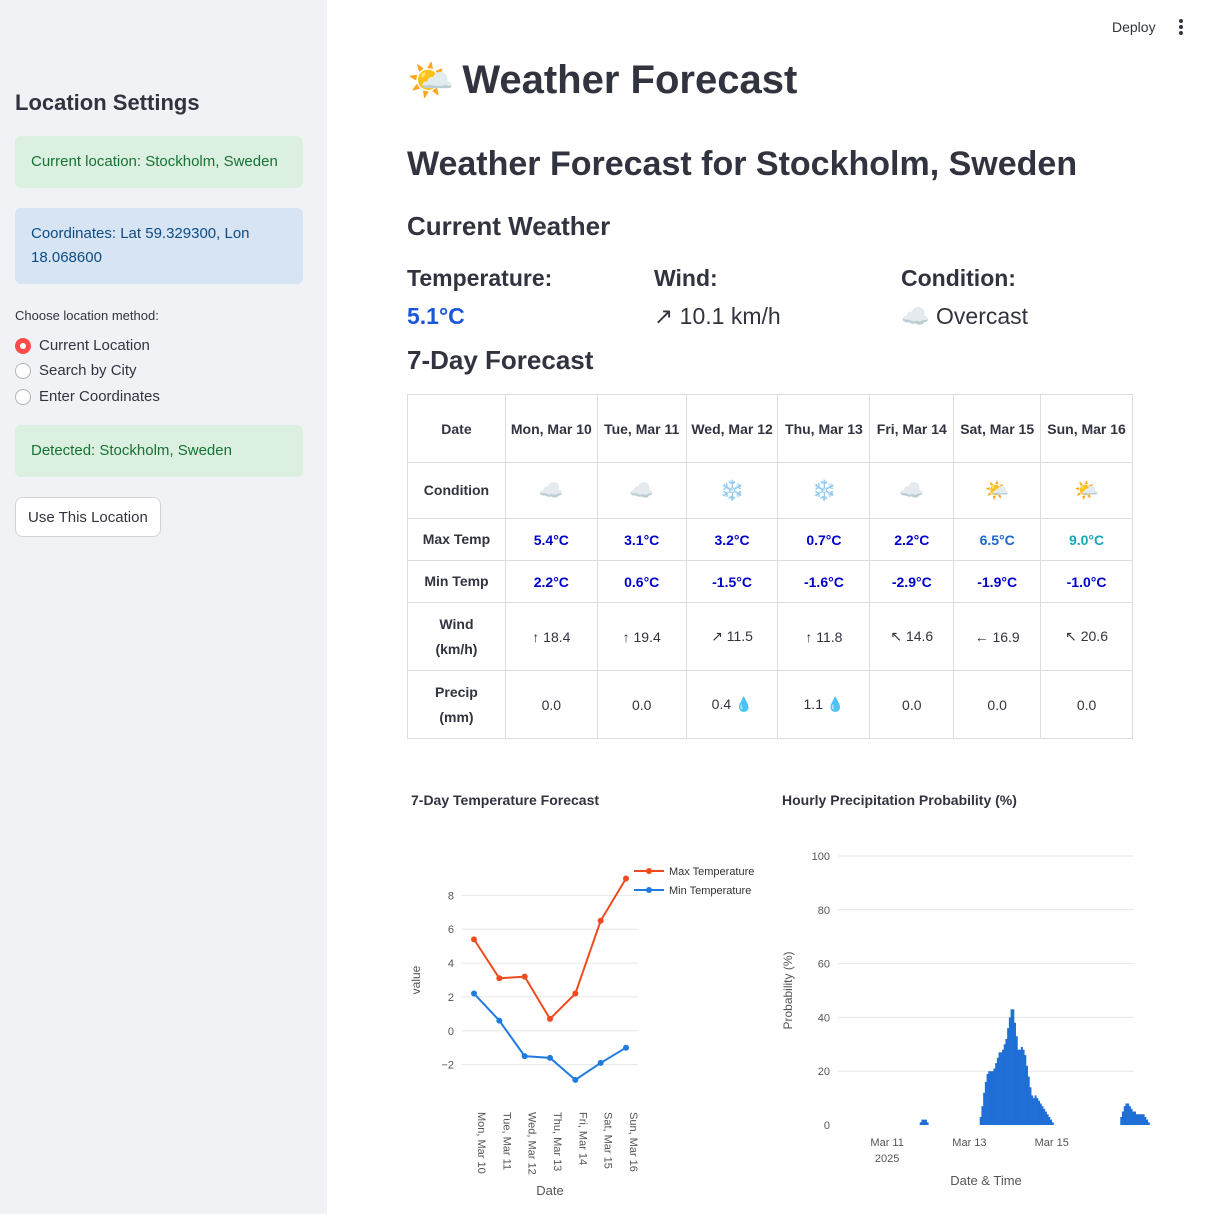  Describe the element at coordinates (824, 428) in the screenshot. I see `table-header-cell: Thu, Mar 13` at that location.